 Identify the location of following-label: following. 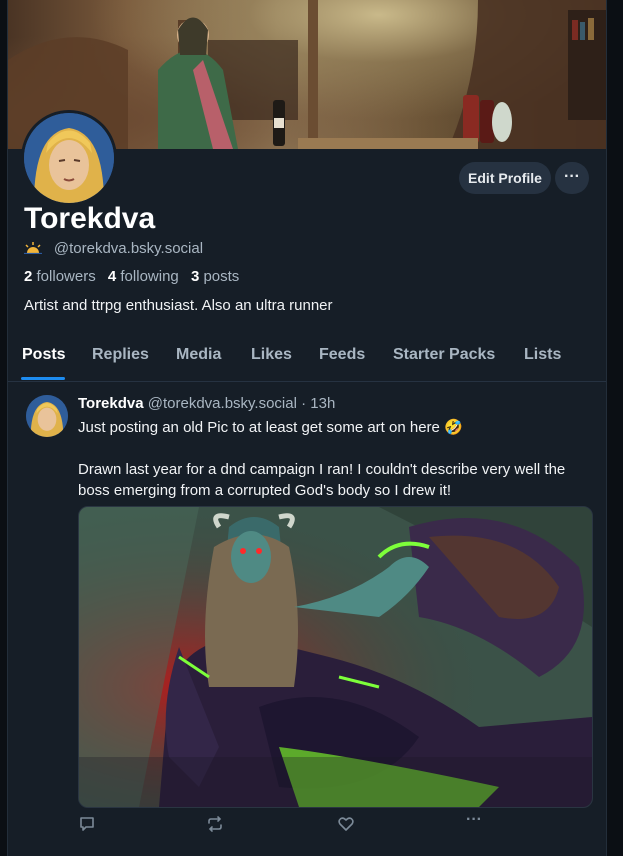
(149, 276).